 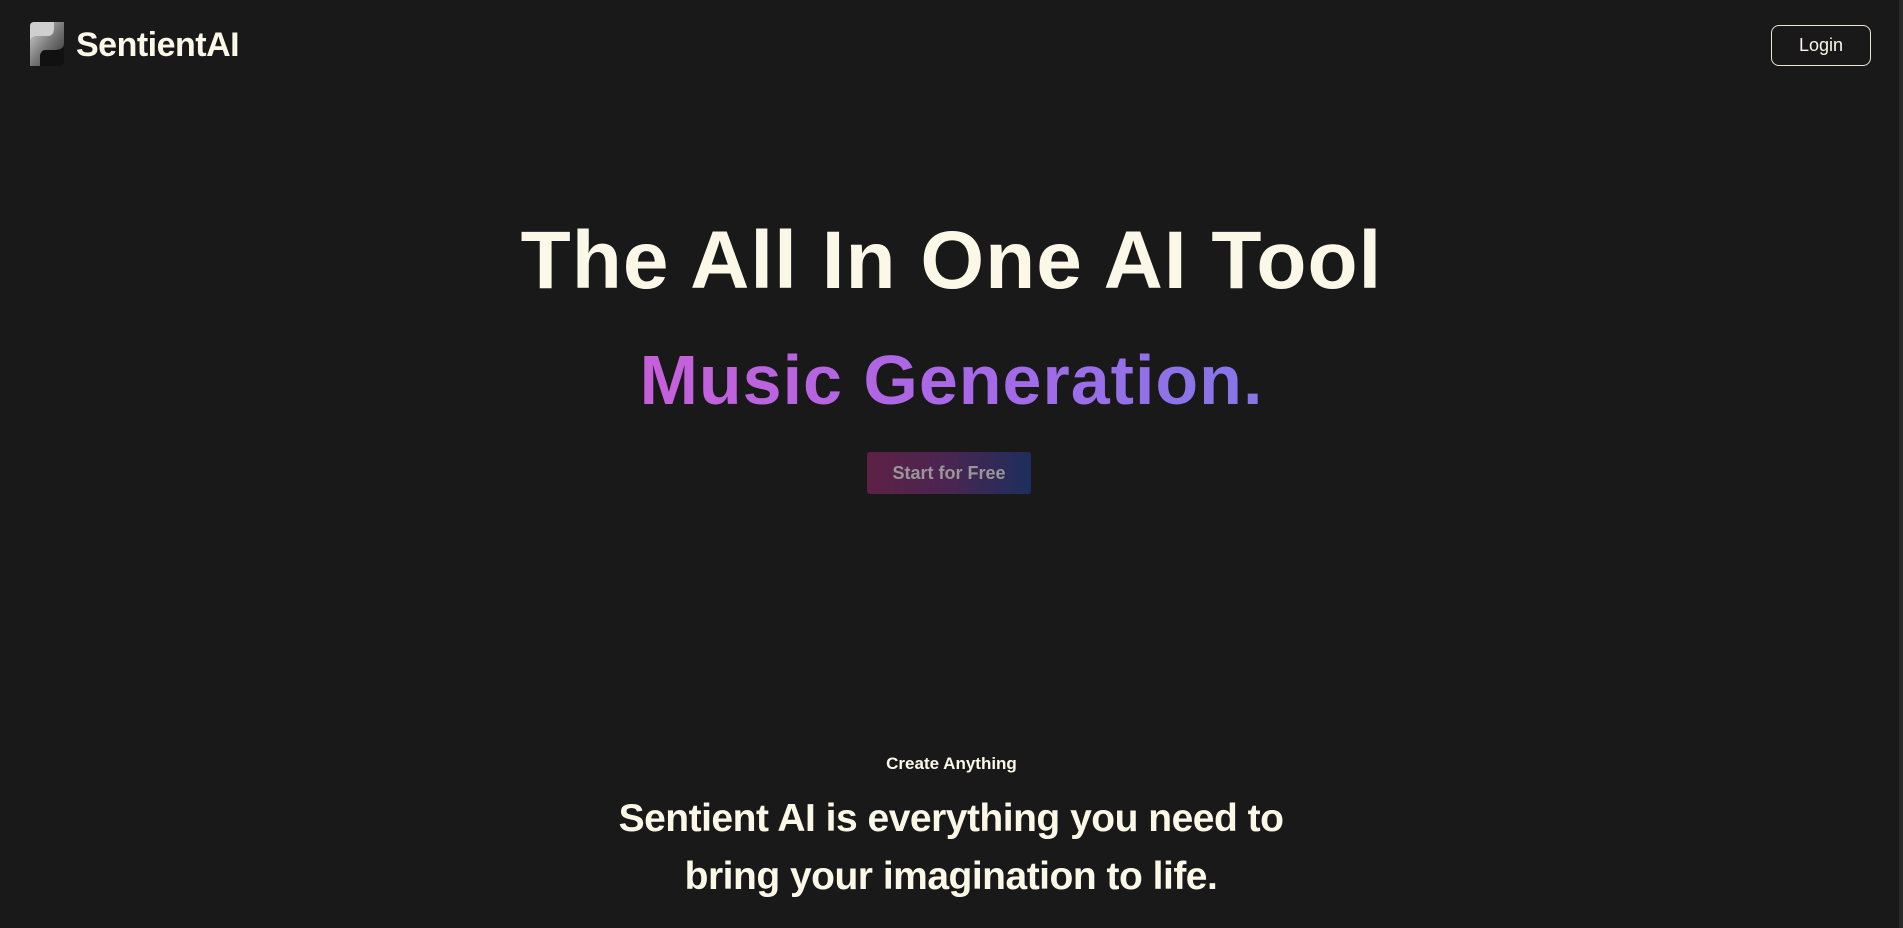 What do you see at coordinates (47, 44) in the screenshot?
I see `sentient-s-logo-icon` at bounding box center [47, 44].